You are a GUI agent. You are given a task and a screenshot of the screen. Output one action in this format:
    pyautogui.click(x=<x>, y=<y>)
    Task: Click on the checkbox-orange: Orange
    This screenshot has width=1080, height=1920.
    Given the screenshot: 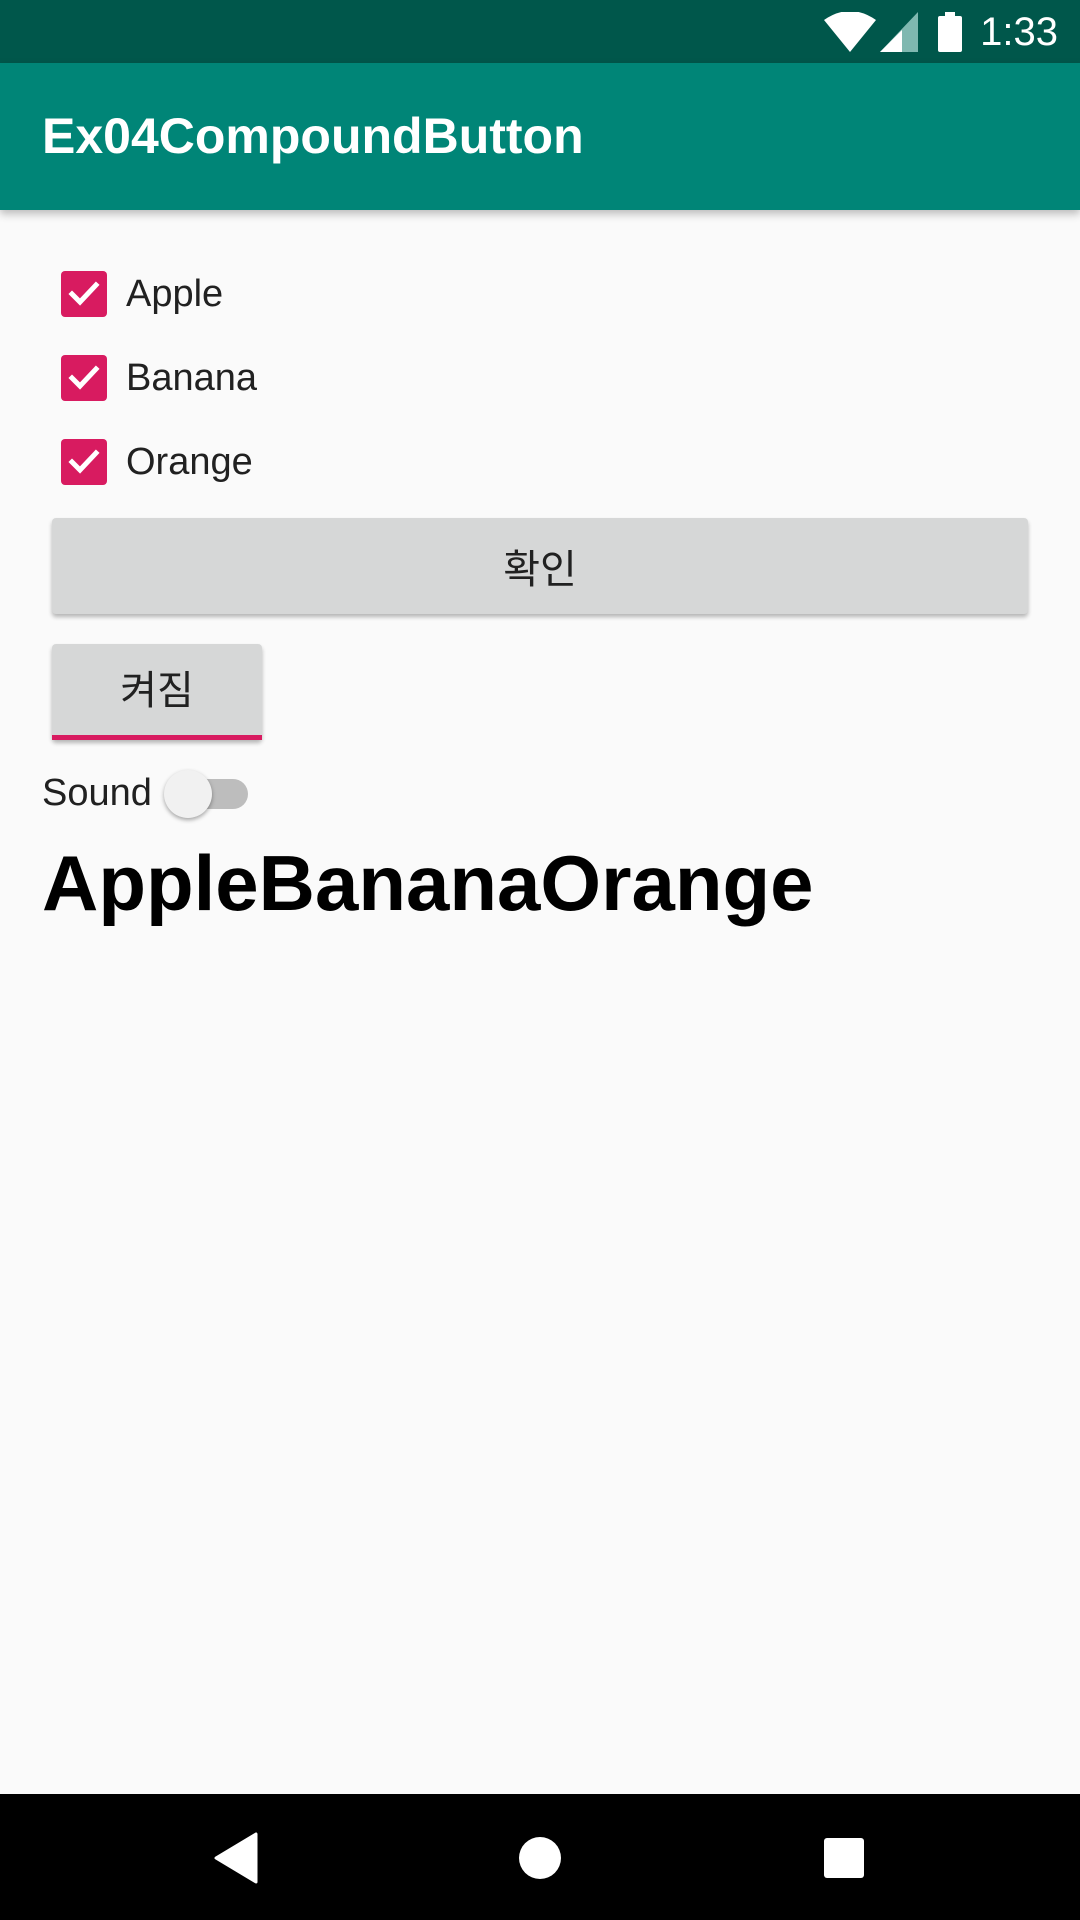 What is the action you would take?
    pyautogui.click(x=147, y=462)
    